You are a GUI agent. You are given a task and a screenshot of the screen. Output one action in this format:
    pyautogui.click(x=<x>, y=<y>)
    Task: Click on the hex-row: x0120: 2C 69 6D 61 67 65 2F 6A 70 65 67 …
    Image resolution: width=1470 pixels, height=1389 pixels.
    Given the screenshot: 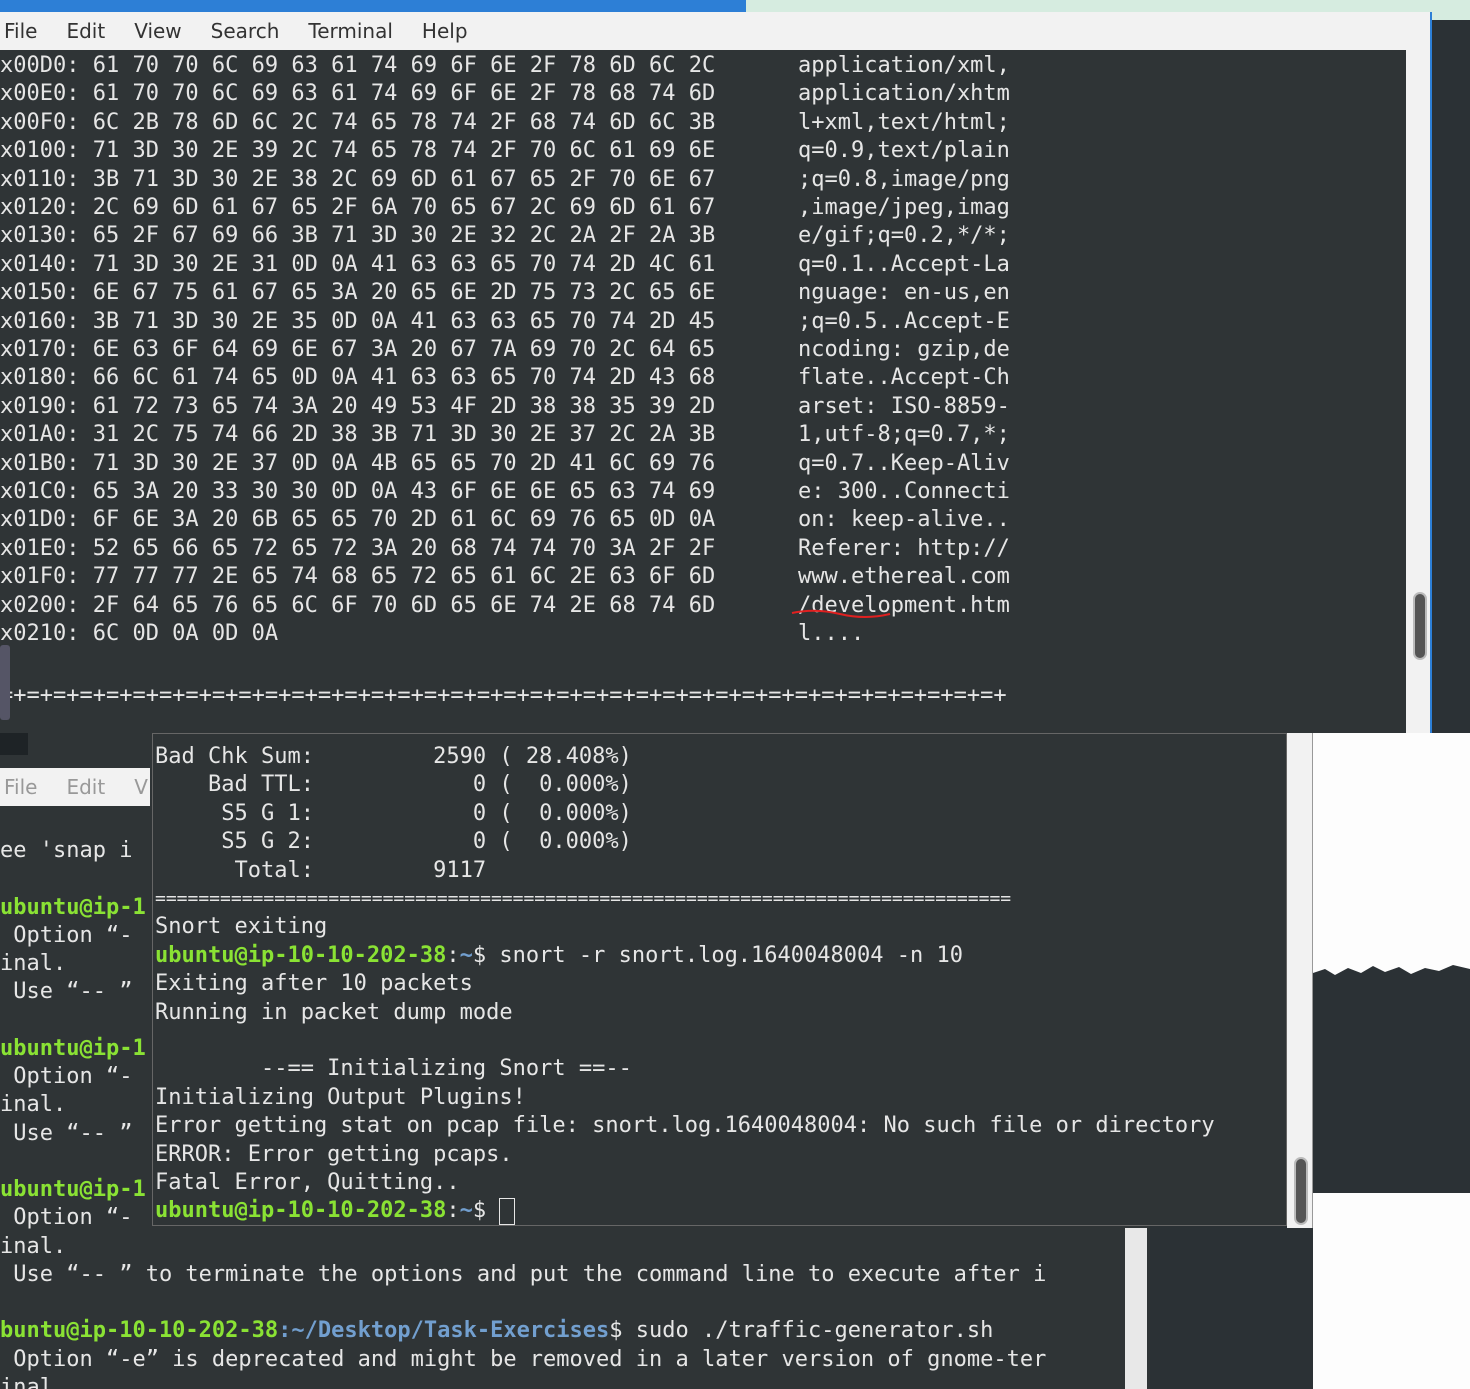 What is the action you would take?
    pyautogui.click(x=358, y=207)
    